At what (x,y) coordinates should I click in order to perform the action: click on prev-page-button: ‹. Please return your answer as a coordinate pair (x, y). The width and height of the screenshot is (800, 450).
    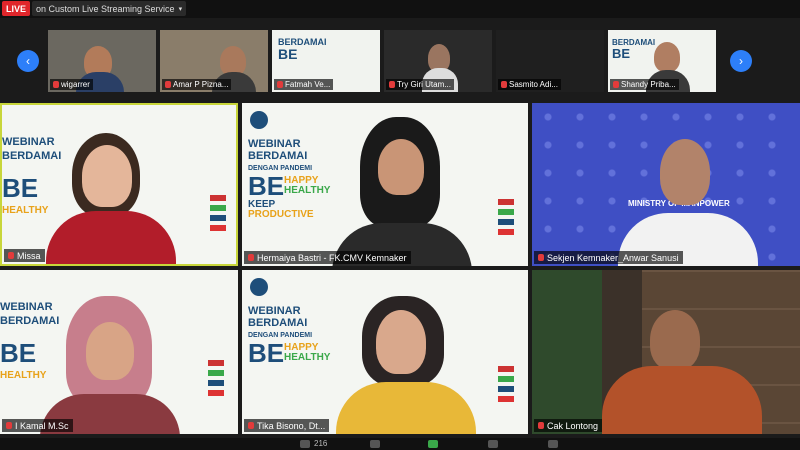
    Looking at the image, I should click on (28, 61).